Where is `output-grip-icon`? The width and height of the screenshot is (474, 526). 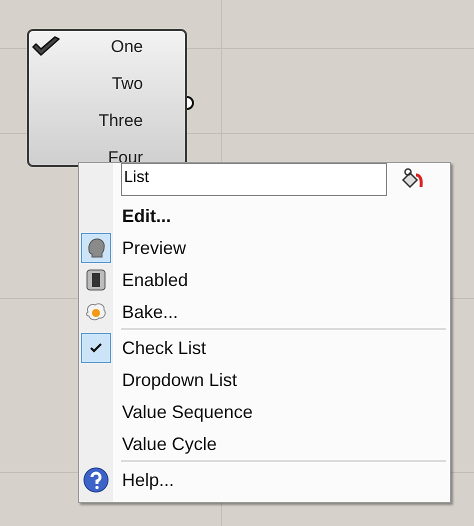
output-grip-icon is located at coordinates (190, 103).